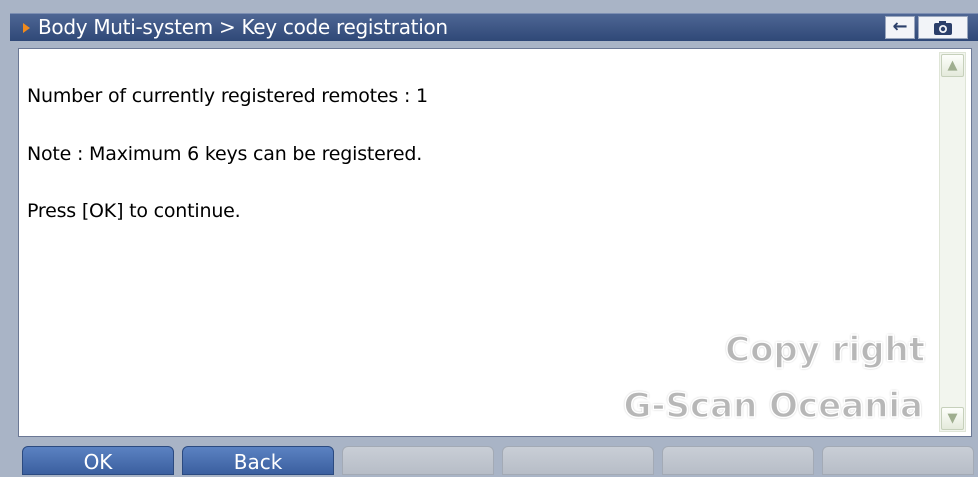  What do you see at coordinates (243, 27) in the screenshot?
I see `page-title: Body Muti-system > Key code registration` at bounding box center [243, 27].